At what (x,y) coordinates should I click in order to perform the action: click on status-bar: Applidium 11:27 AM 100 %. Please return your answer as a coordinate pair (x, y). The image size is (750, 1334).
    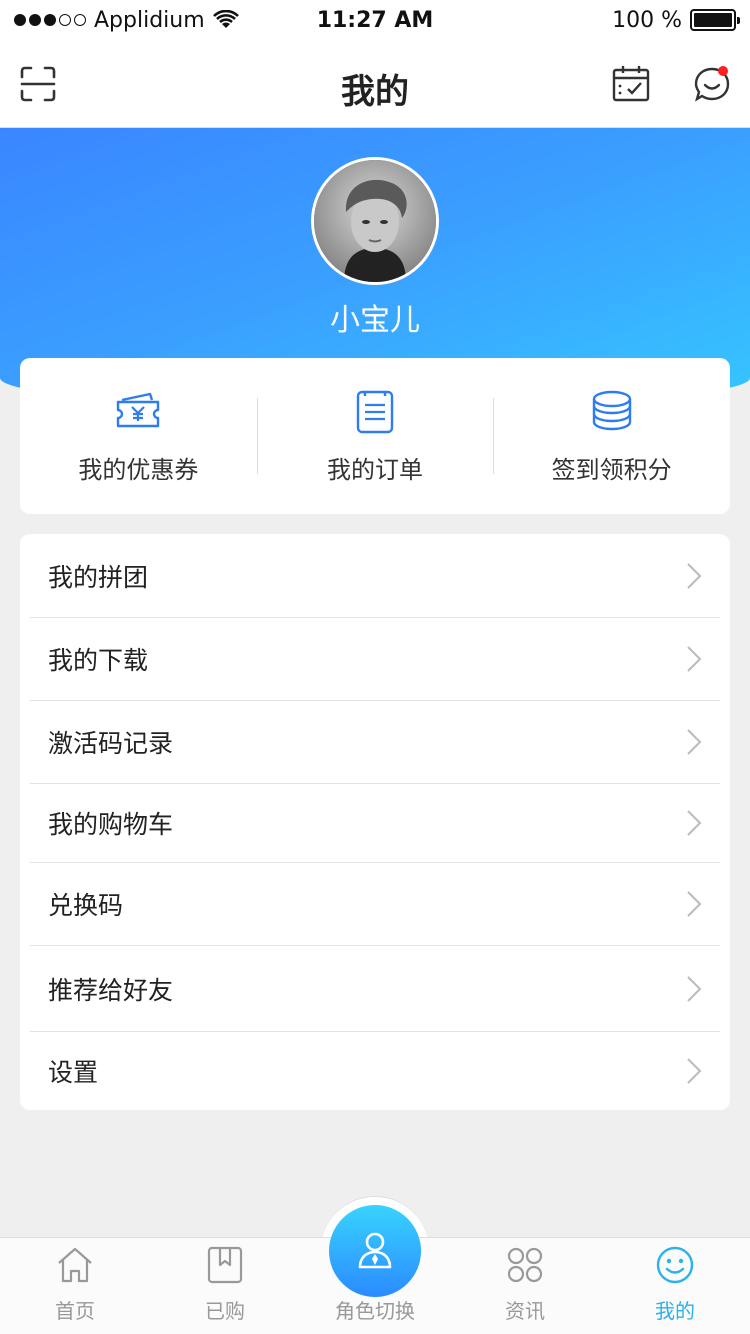
    Looking at the image, I should click on (375, 20).